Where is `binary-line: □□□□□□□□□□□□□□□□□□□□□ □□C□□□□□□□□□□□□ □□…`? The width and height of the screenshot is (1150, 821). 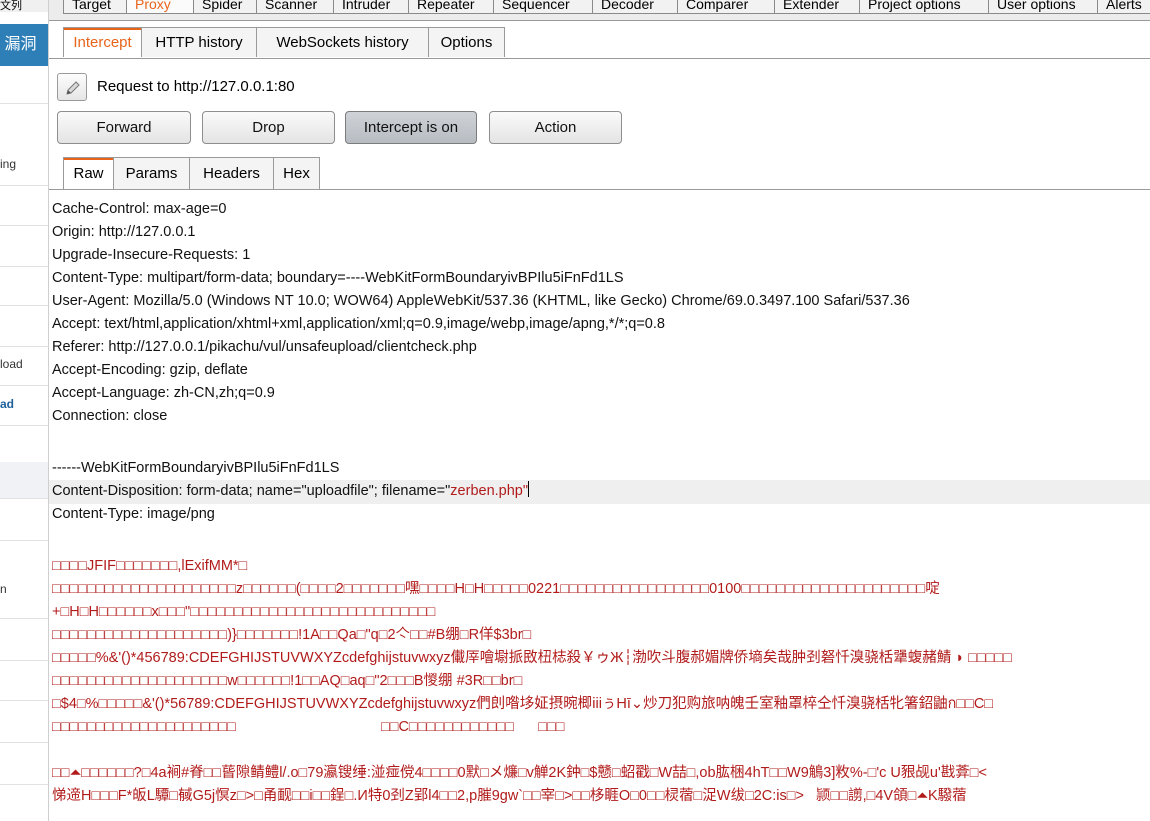
binary-line: □□□□□□□□□□□□□□□□□□□□□ □□C□□□□□□□□□□□□ □□… is located at coordinates (308, 727).